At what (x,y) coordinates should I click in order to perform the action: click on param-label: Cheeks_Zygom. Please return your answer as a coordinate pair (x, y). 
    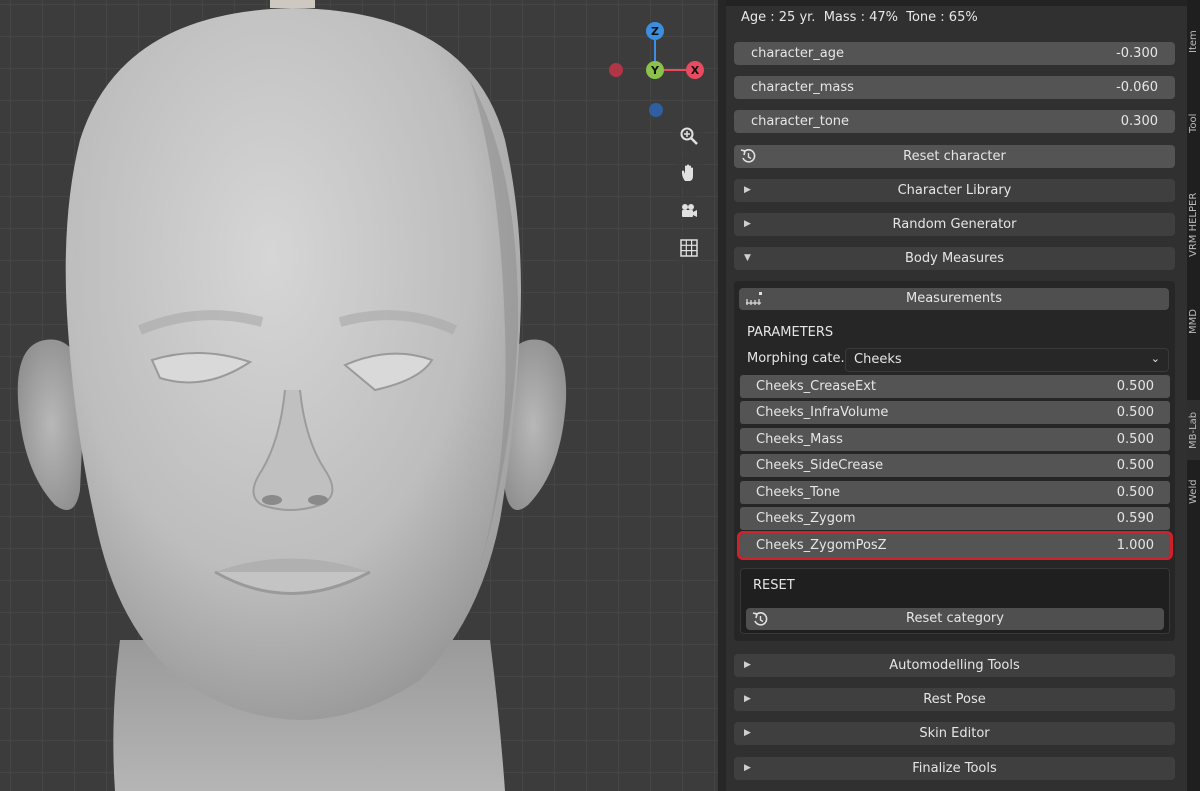
    Looking at the image, I should click on (806, 518).